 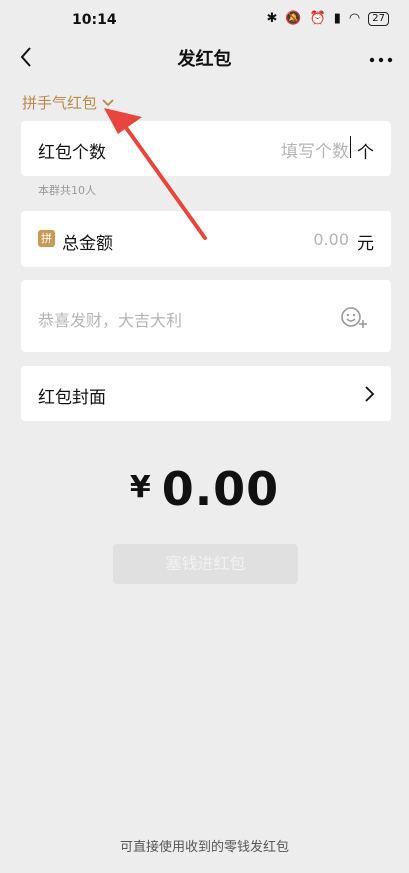 I want to click on total-amount-card: 拼 总金额 0.00 元, so click(x=206, y=239).